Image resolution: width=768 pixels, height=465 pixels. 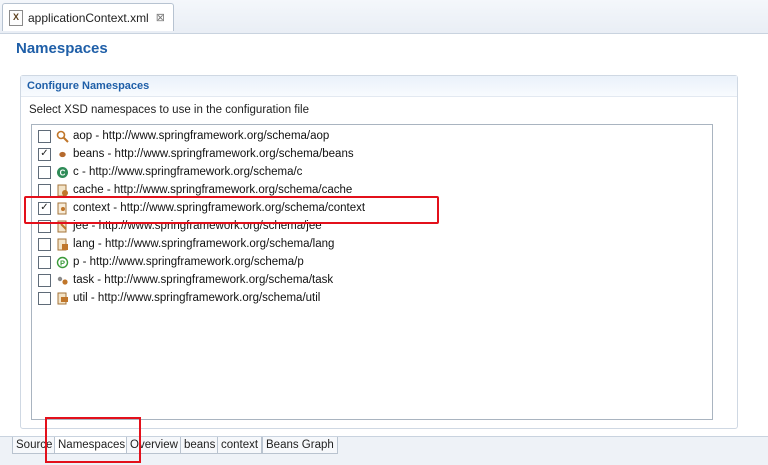 I want to click on editor-tab-title: applicationContext.xml, so click(x=88, y=17).